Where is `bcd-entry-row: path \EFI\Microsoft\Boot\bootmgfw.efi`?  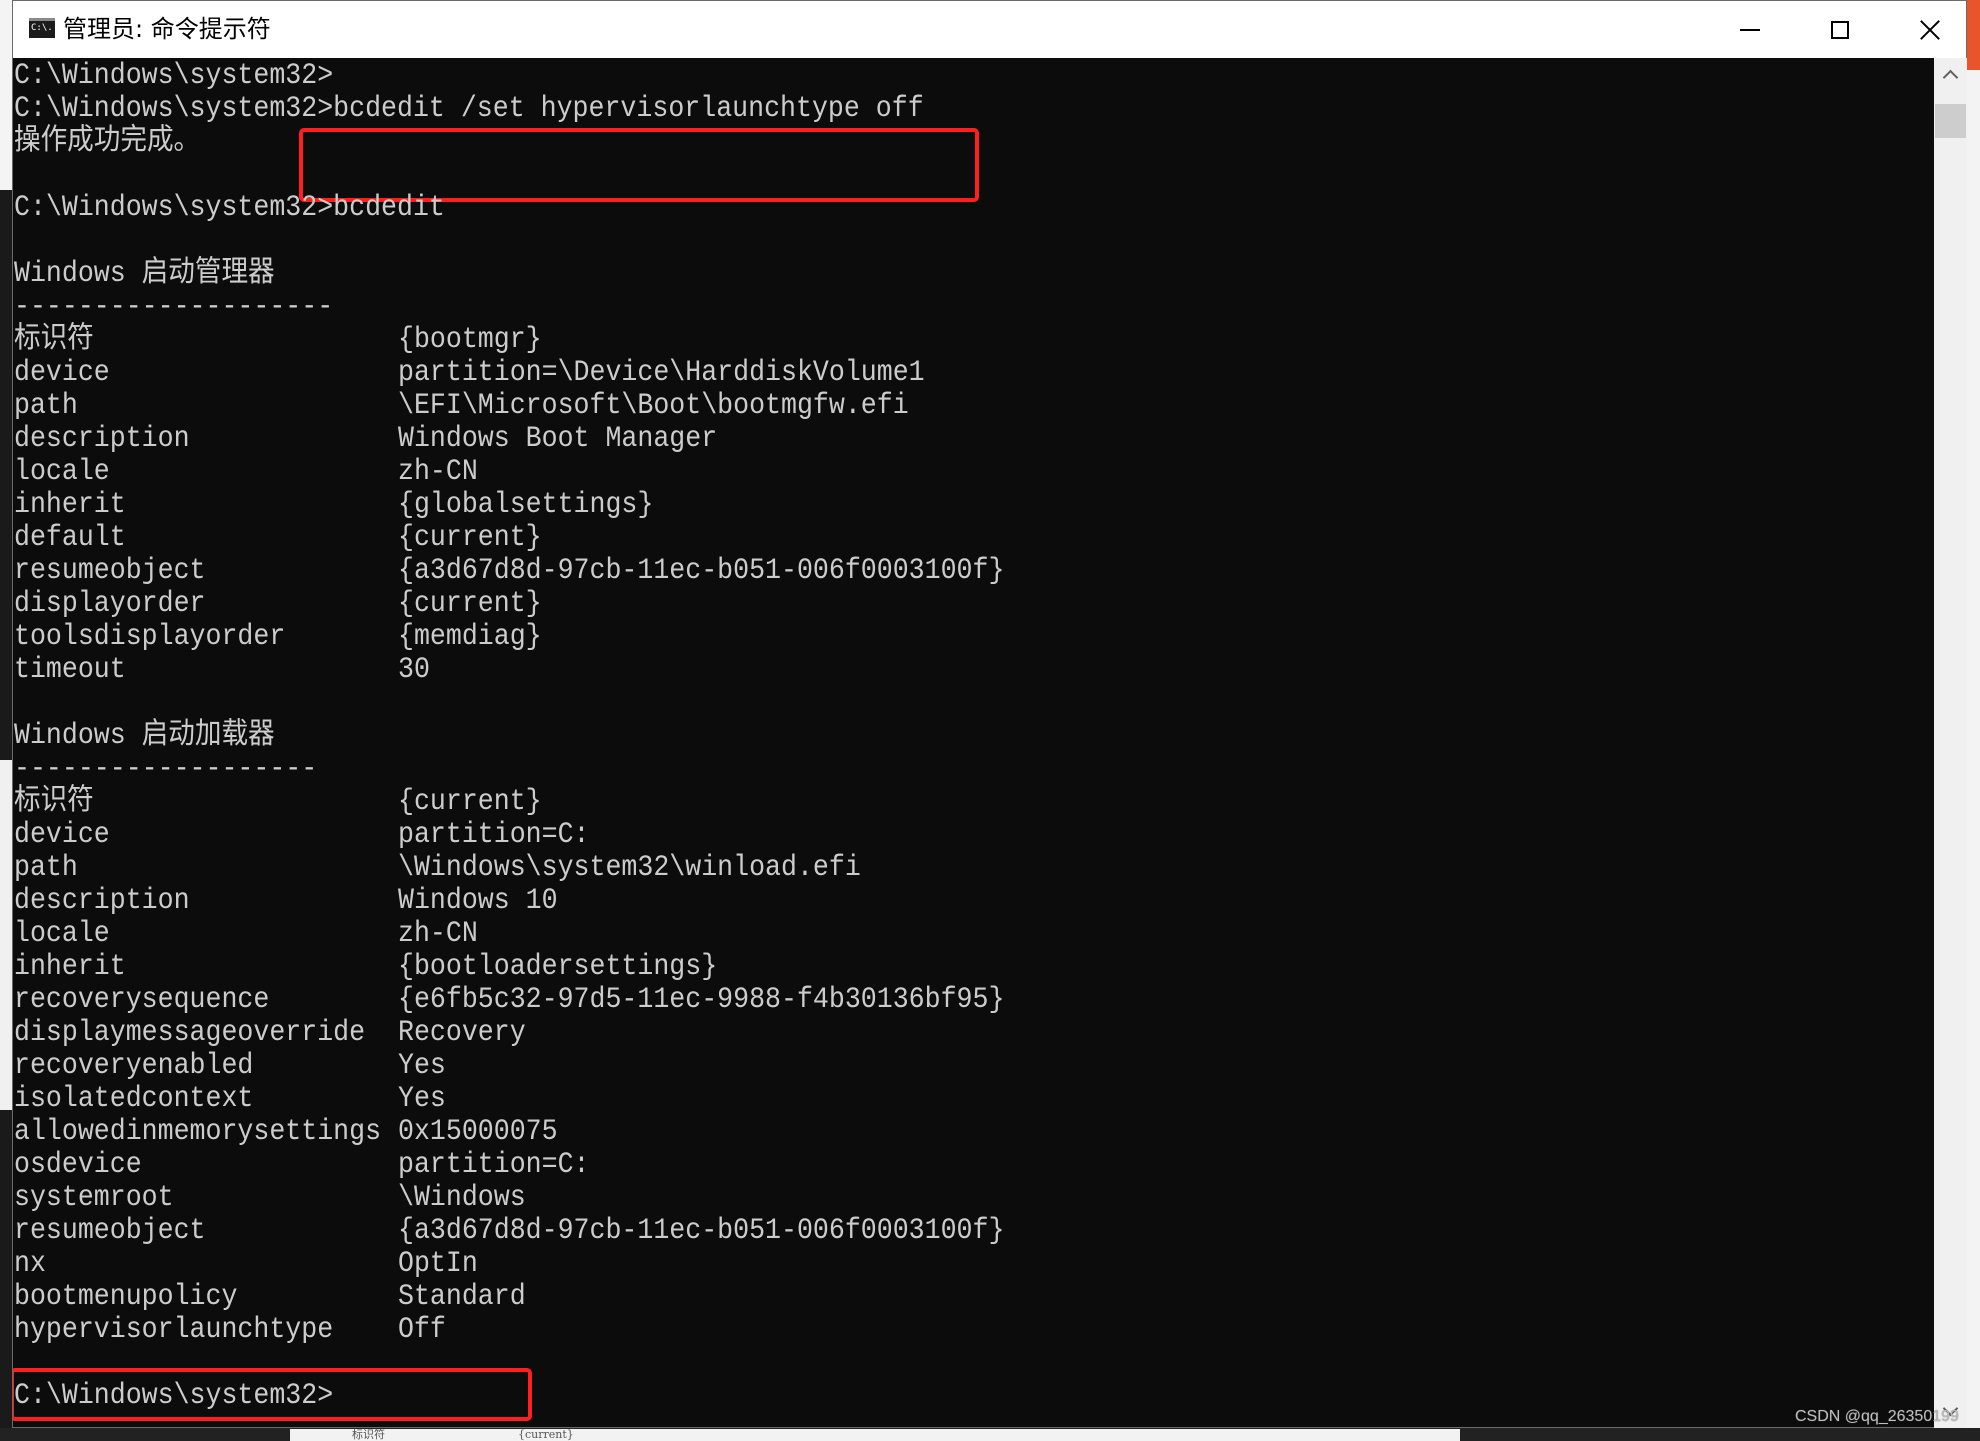 bcd-entry-row: path \EFI\Microsoft\Boot\bootmgfw.efi is located at coordinates (461, 405).